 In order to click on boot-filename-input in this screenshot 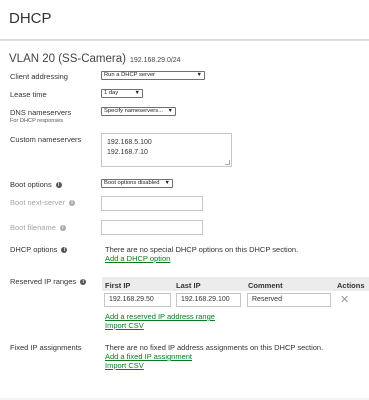, I will do `click(152, 227)`.